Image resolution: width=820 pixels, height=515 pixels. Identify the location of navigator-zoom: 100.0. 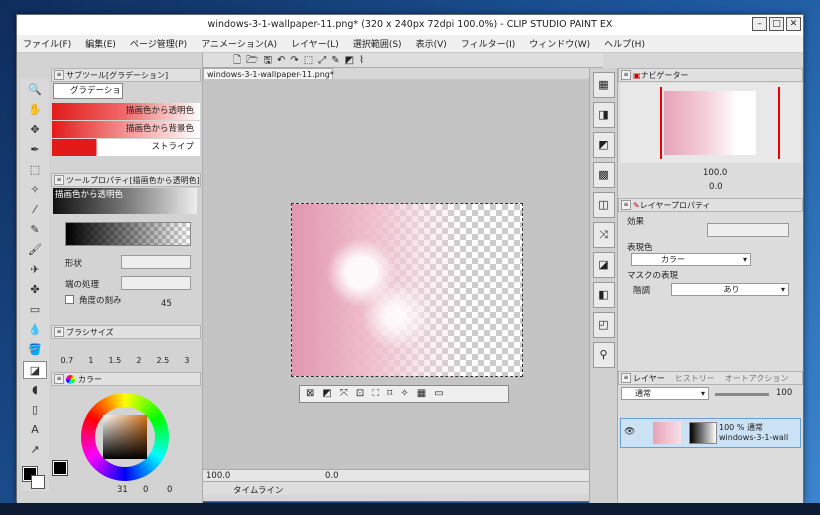
(715, 173).